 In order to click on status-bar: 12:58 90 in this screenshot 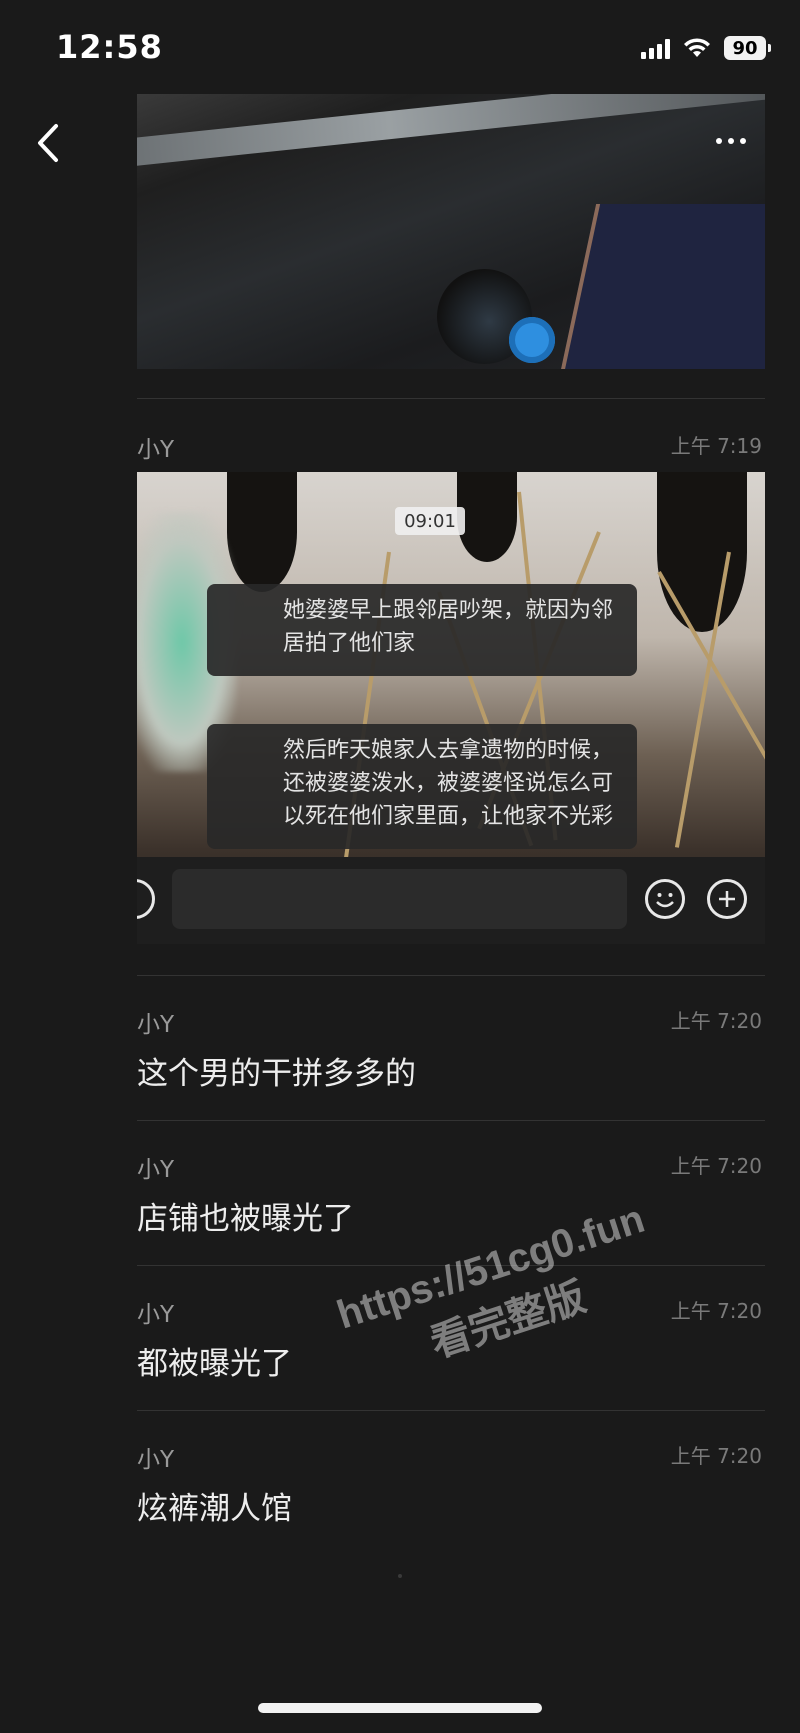, I will do `click(400, 45)`.